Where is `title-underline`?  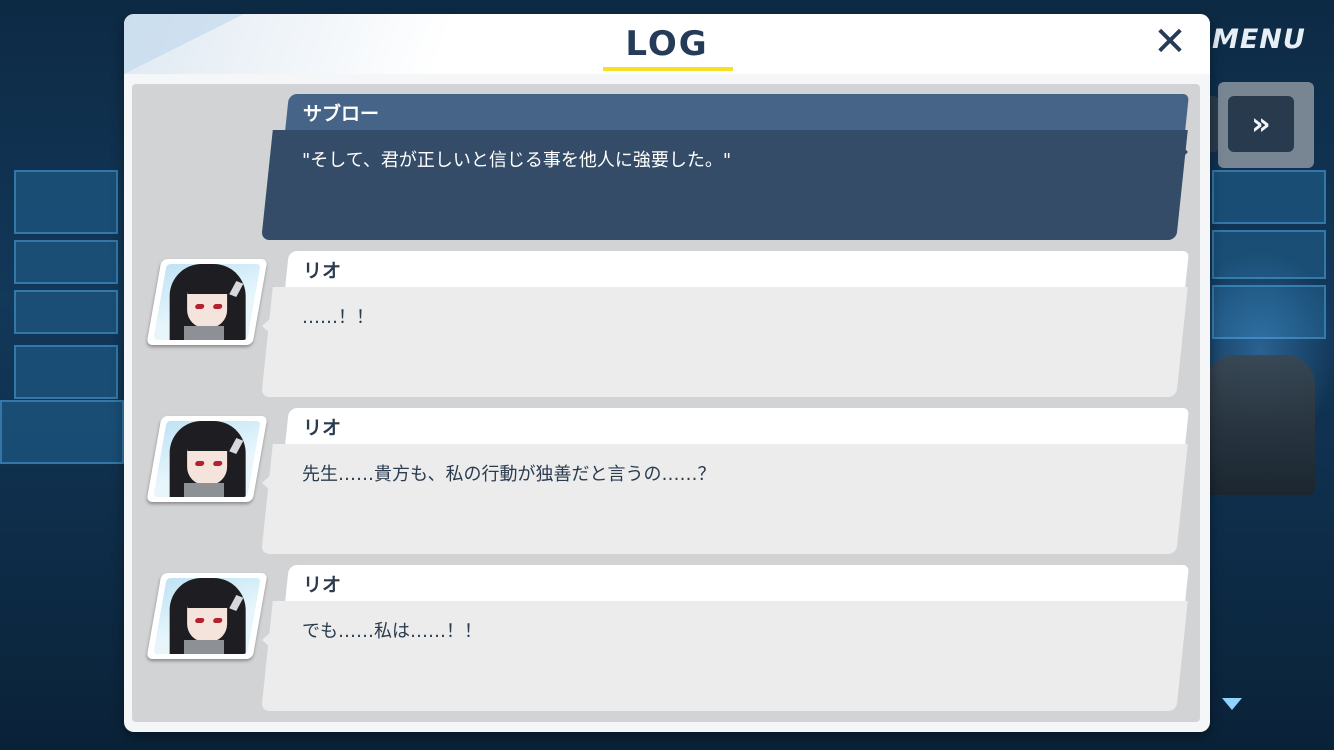 title-underline is located at coordinates (668, 69).